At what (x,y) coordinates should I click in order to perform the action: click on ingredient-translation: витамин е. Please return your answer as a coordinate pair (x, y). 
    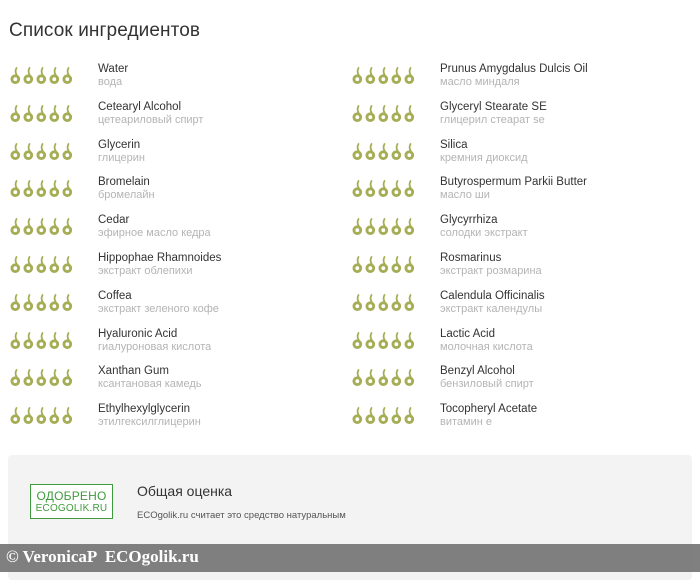
    Looking at the image, I should click on (466, 422).